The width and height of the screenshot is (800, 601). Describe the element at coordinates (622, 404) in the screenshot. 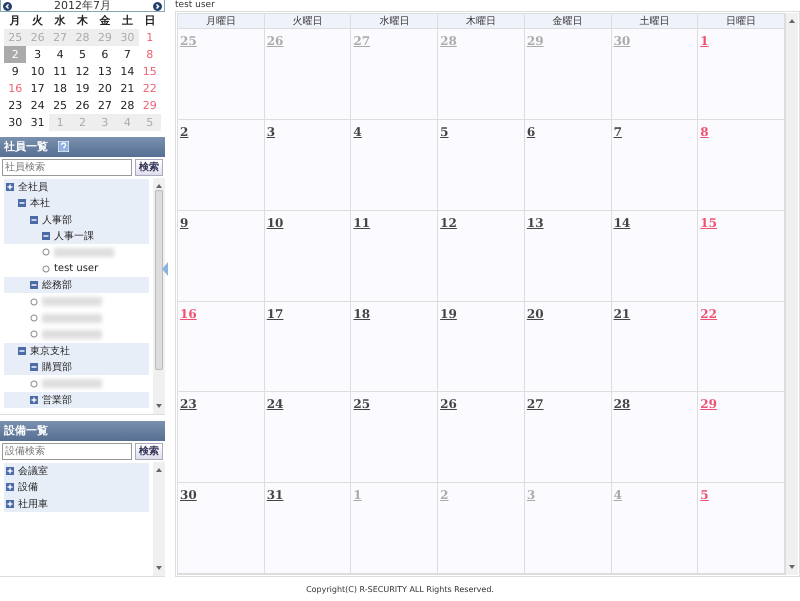

I see `day-link: 28` at that location.